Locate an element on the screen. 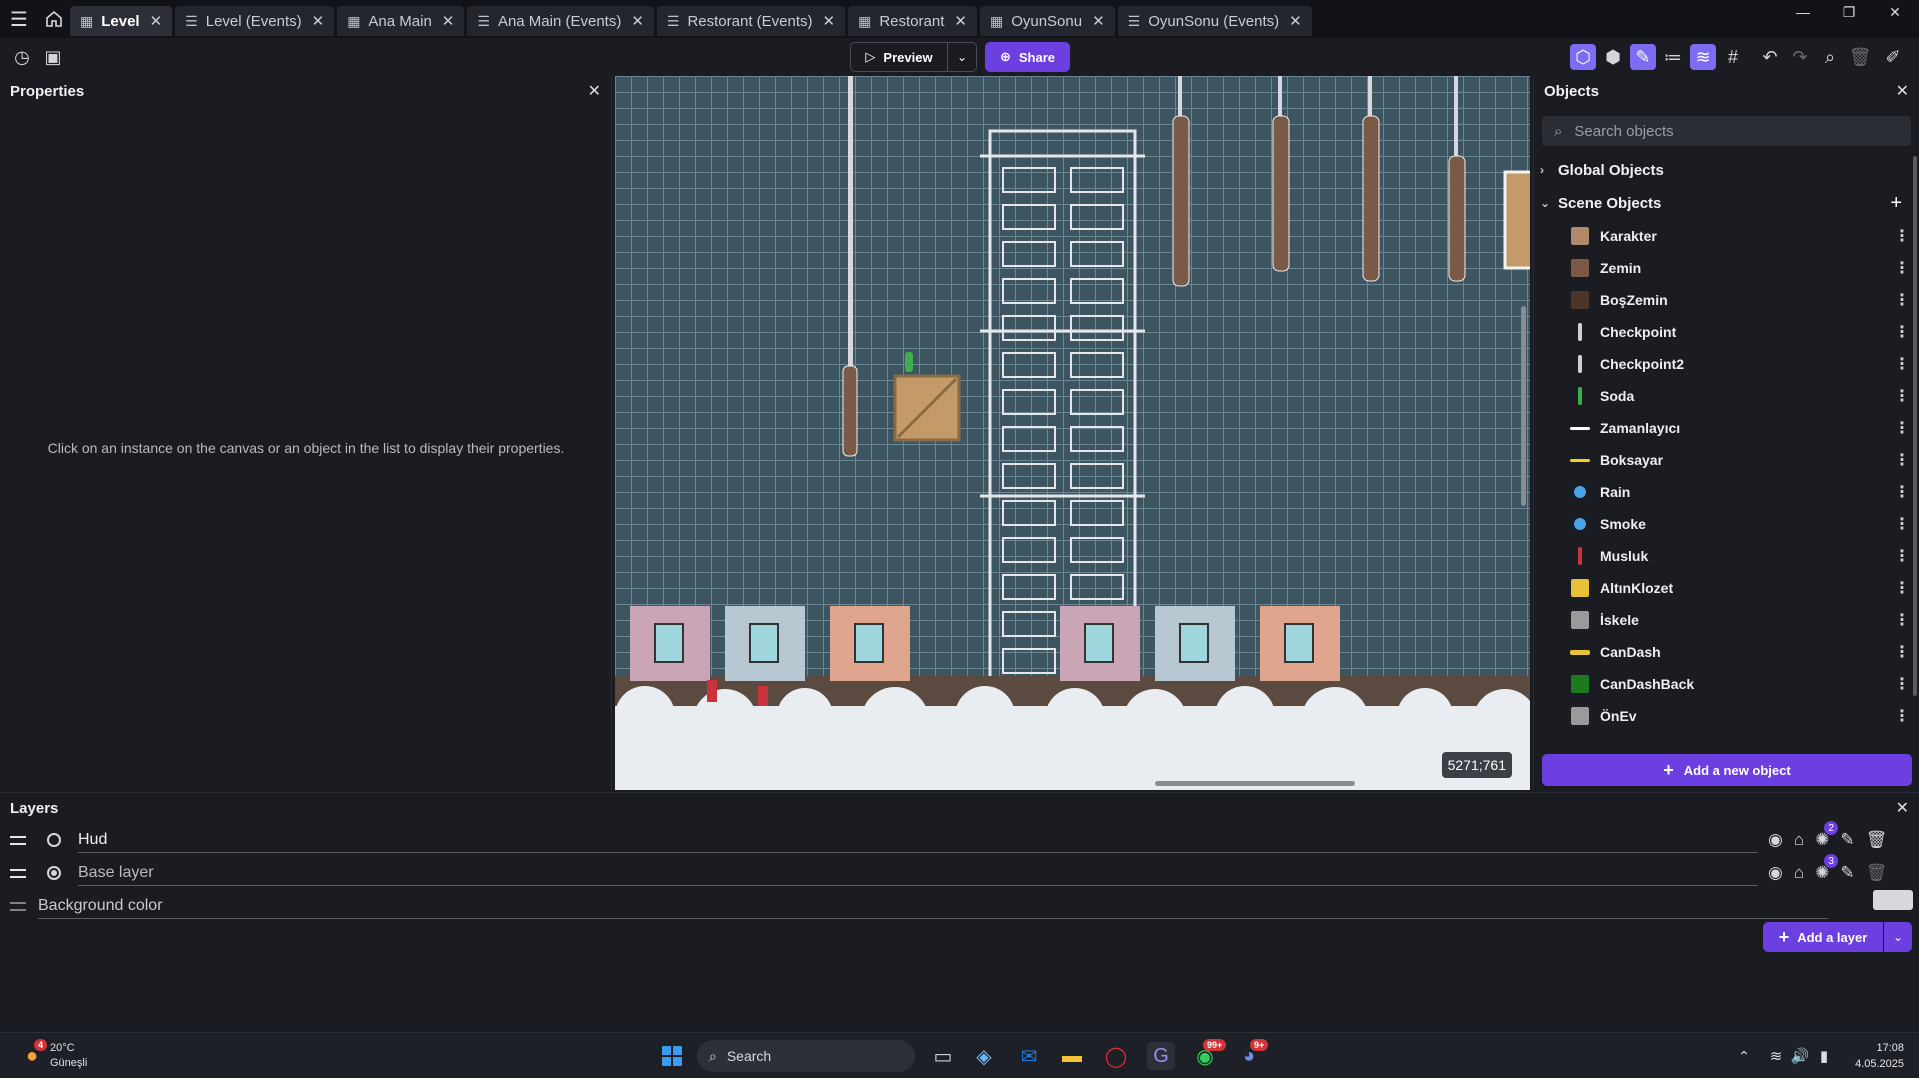  grid-icon: # is located at coordinates (1733, 57).